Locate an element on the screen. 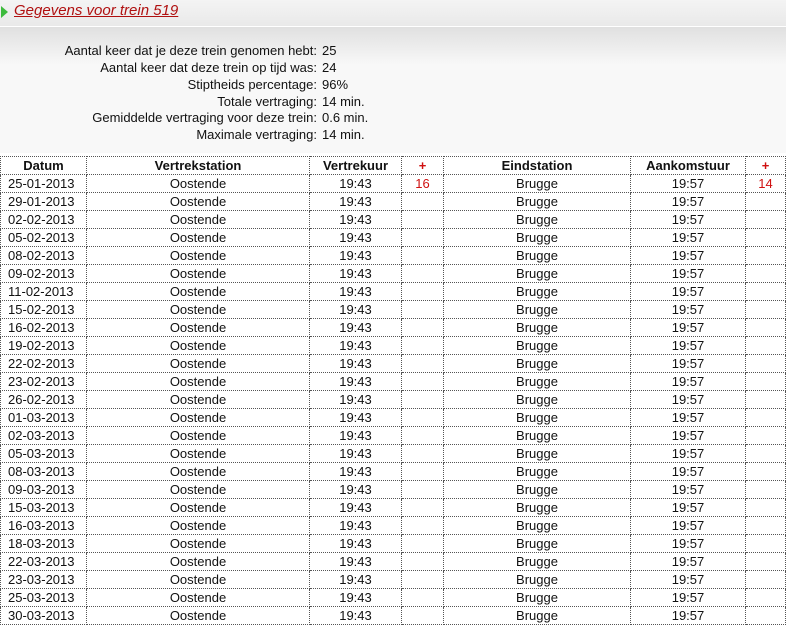  cell-date: 25-01-2013 is located at coordinates (43, 183).